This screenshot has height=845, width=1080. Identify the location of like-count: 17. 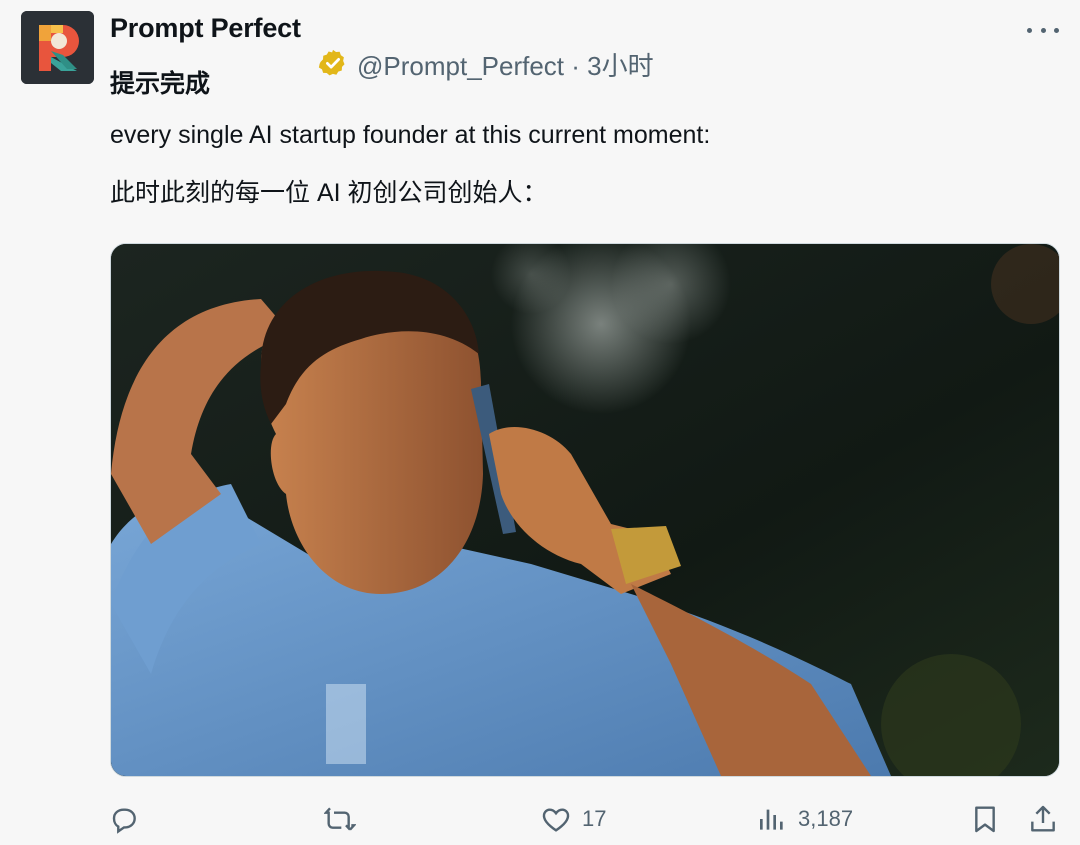
(594, 818).